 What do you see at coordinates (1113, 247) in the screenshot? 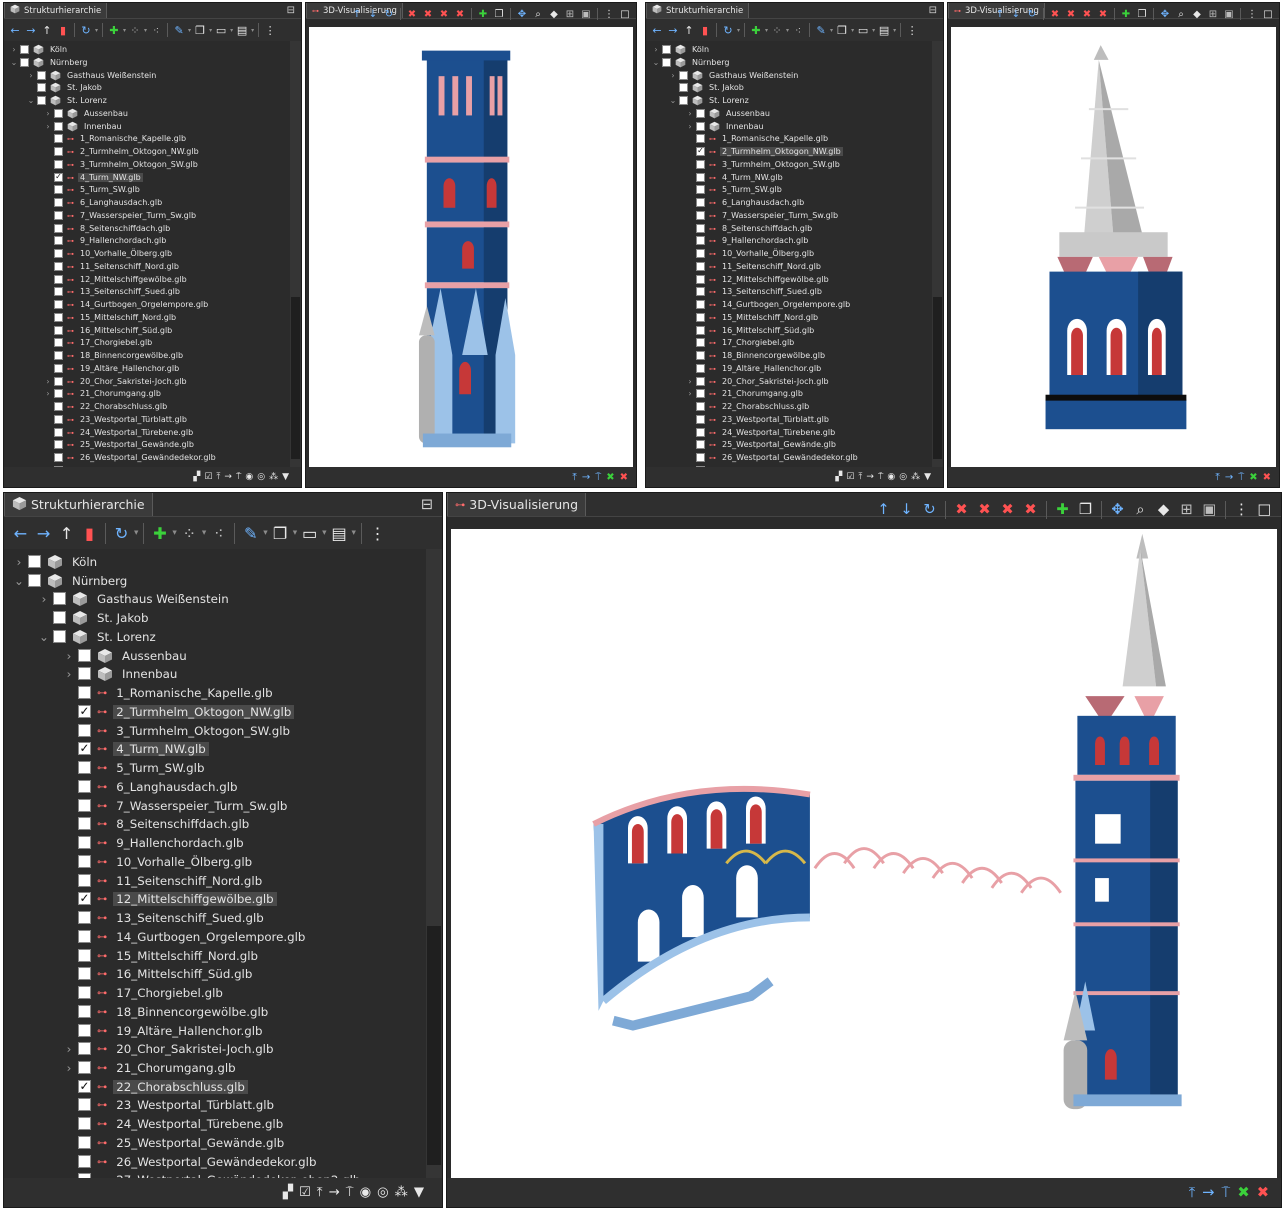
I see `3d-viewport` at bounding box center [1113, 247].